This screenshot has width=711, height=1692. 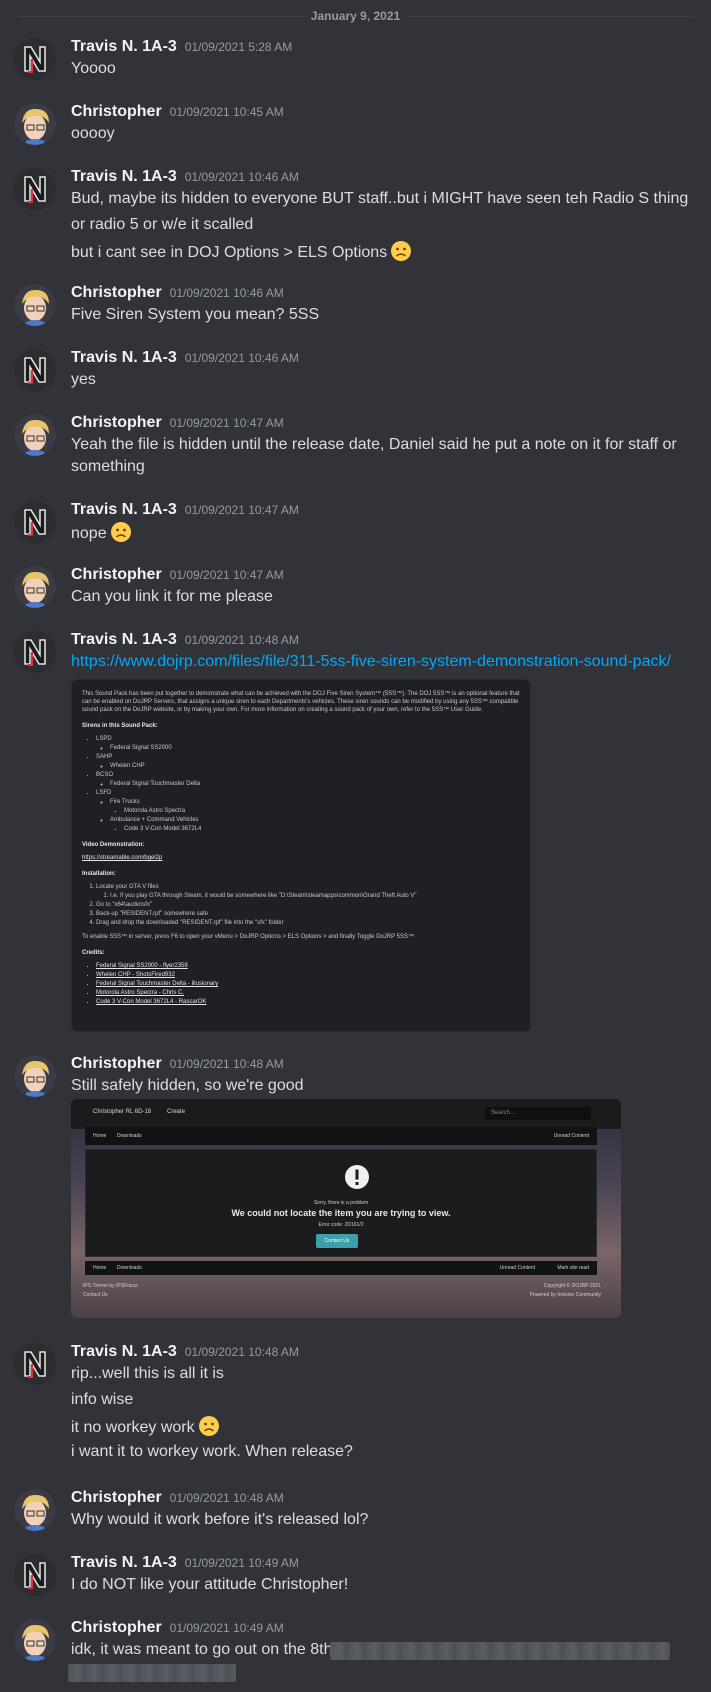 I want to click on embed-list-item: LSPD, so click(x=308, y=739).